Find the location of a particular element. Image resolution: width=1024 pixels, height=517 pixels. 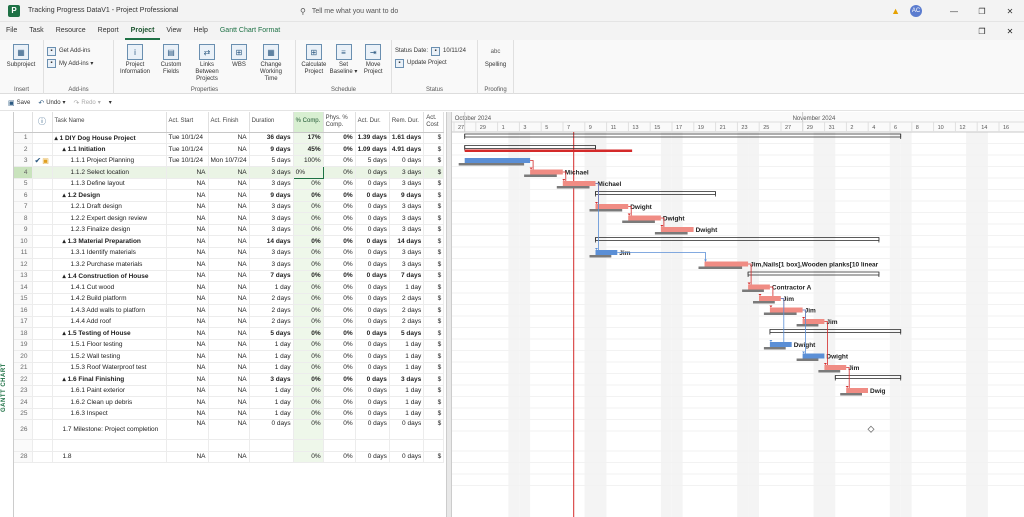

cell-pct is located at coordinates (308, 445).